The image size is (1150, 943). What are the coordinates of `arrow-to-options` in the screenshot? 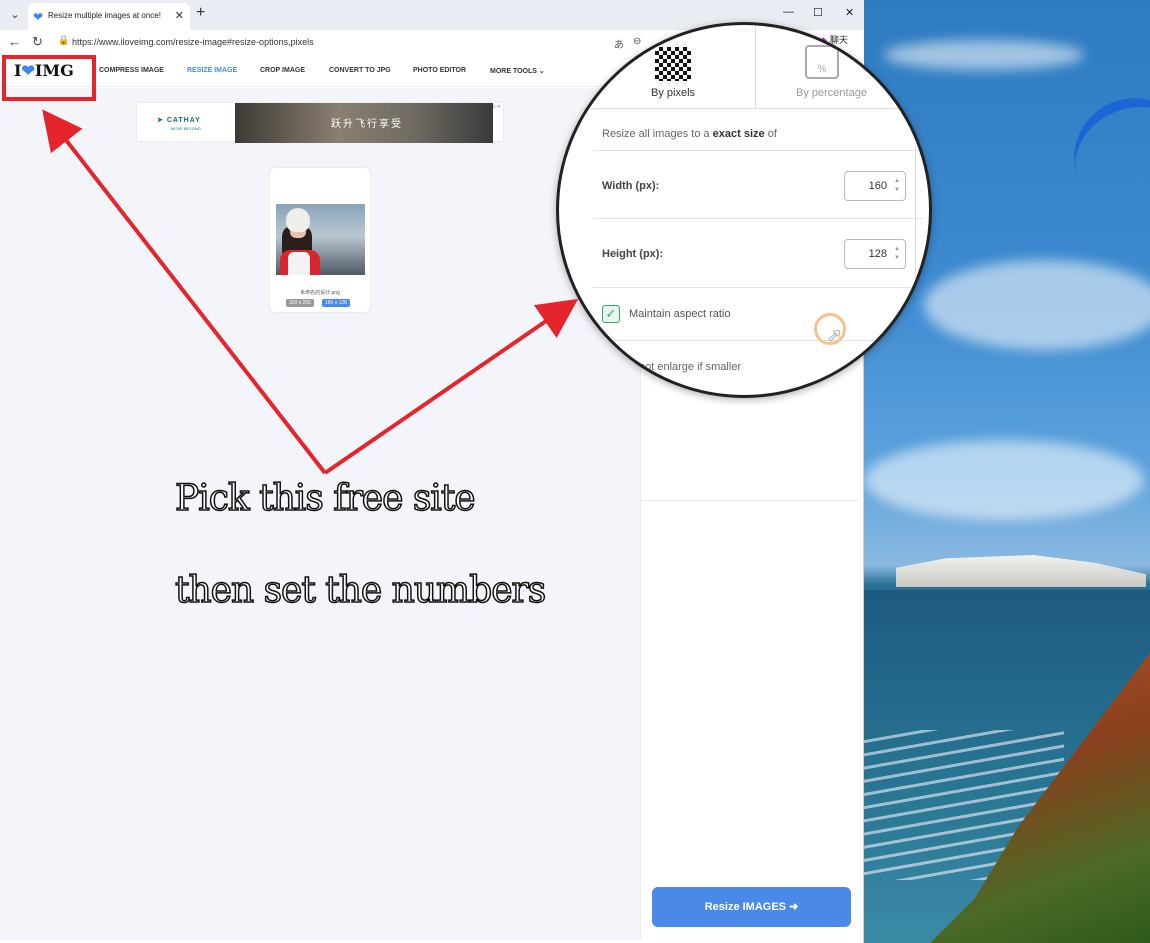 It's located at (451, 386).